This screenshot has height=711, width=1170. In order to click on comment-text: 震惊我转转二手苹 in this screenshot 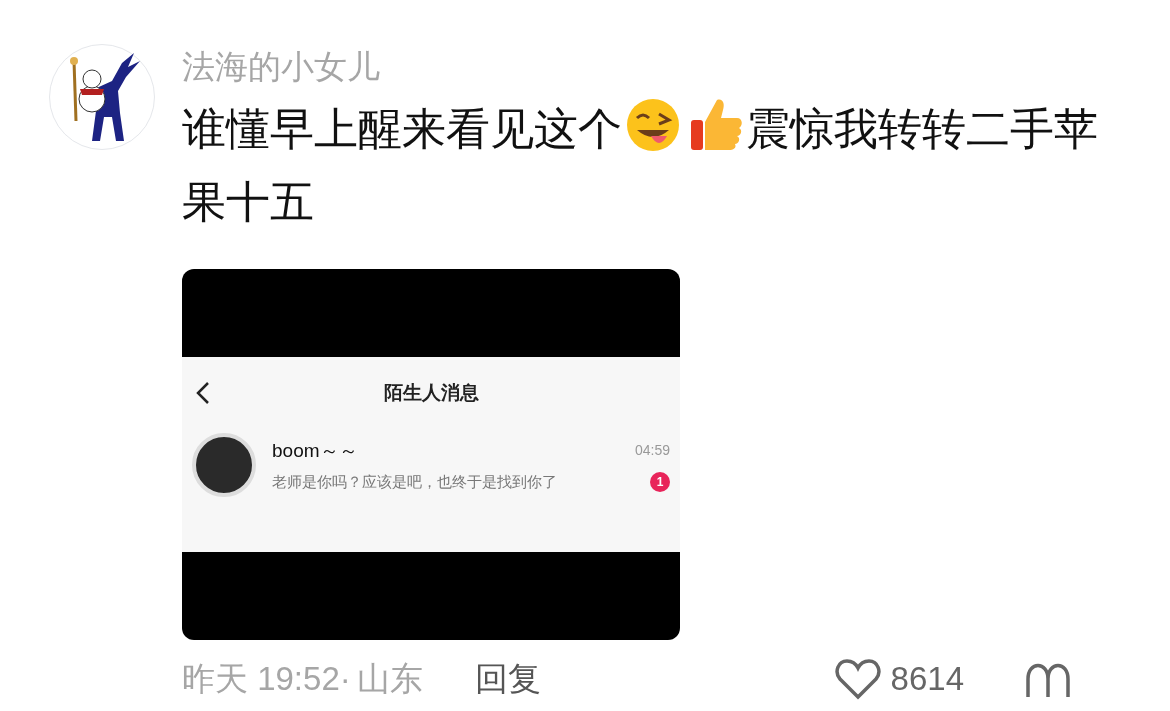, I will do `click(922, 129)`.